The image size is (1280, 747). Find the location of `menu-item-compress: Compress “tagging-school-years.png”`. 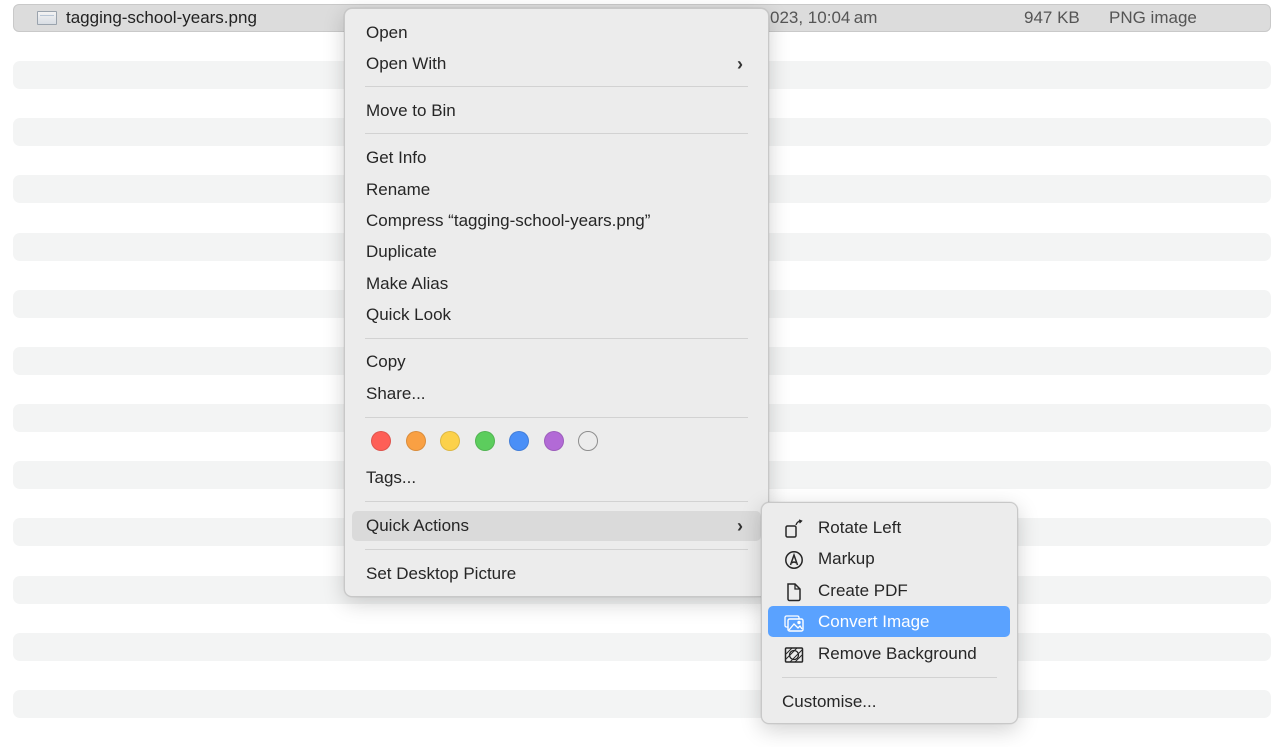

menu-item-compress: Compress “tagging-school-years.png” is located at coordinates (556, 221).